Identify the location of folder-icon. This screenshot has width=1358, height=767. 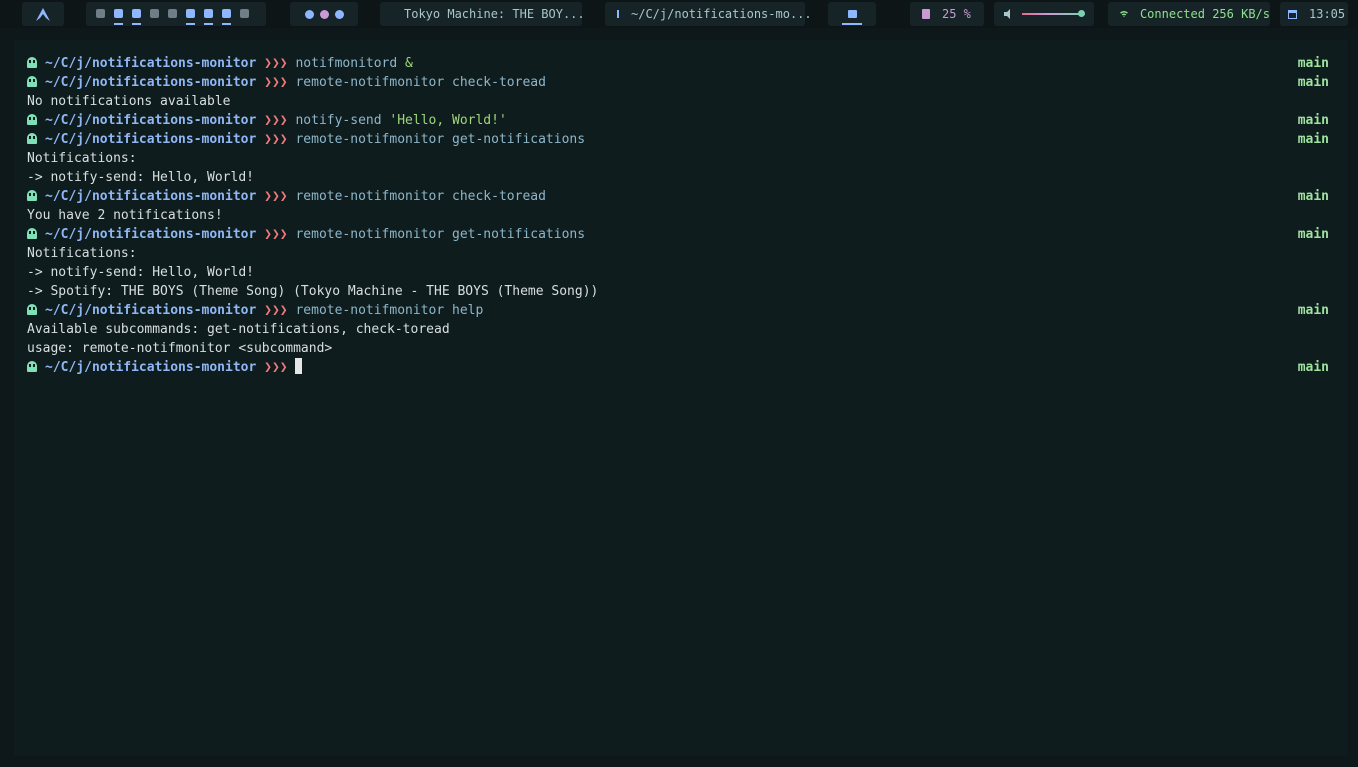
(172, 13).